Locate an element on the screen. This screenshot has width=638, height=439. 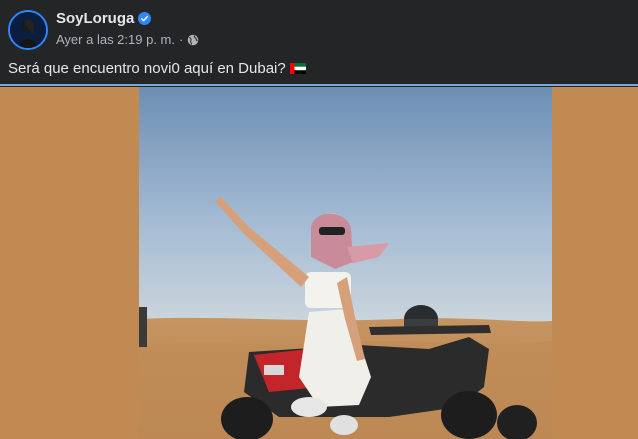
caption-text: Será que encuentro novi0 aquí en Dubai? is located at coordinates (147, 68).